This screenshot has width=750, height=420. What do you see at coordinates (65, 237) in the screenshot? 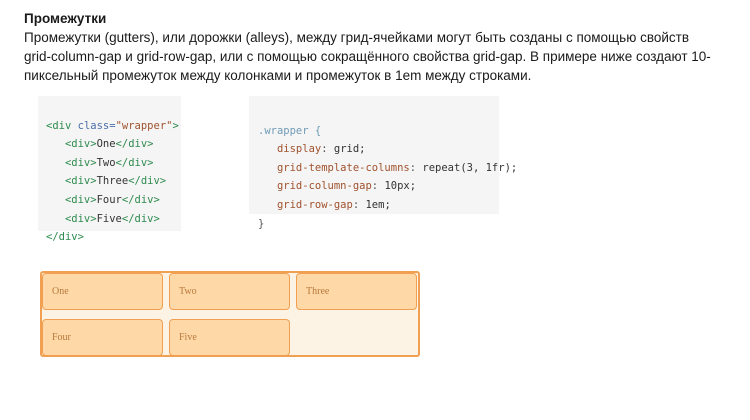
I see `code-line-close: </div>` at bounding box center [65, 237].